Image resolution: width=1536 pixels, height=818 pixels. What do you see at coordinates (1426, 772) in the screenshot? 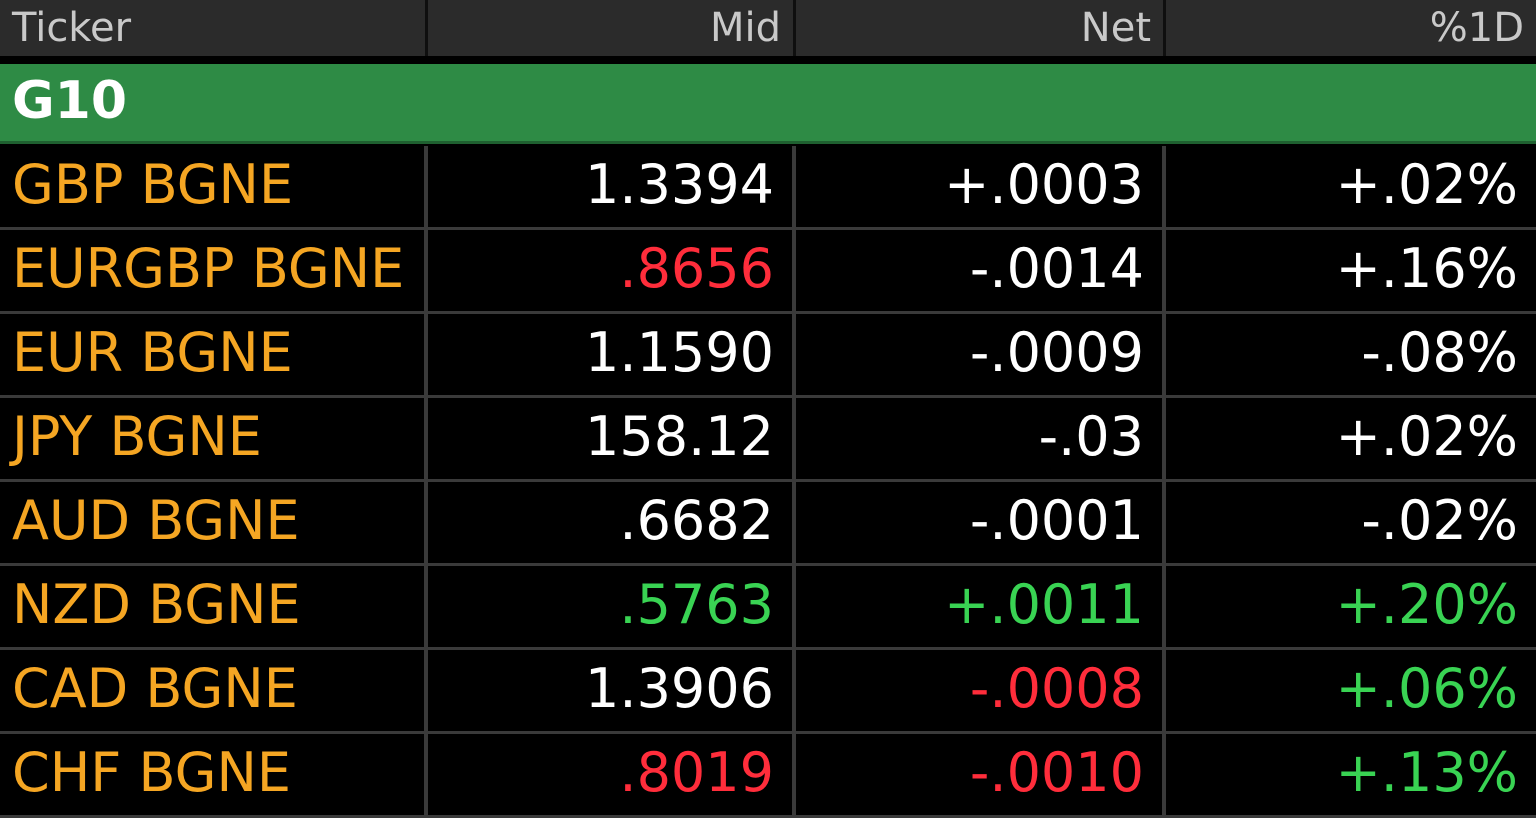
I see `pct-1d-cell: +.13%` at bounding box center [1426, 772].